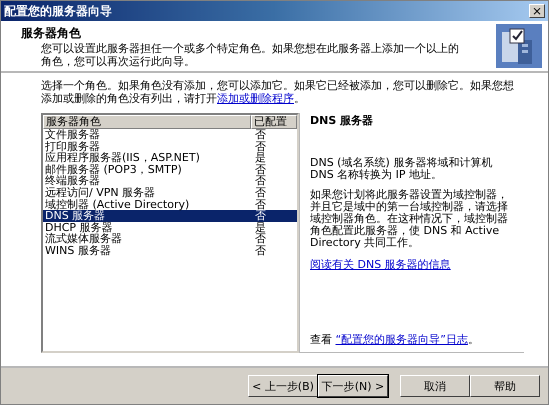  Describe the element at coordinates (113, 170) in the screenshot. I see `role-name: 邮件服务器 (POP3，SMTP)` at that location.